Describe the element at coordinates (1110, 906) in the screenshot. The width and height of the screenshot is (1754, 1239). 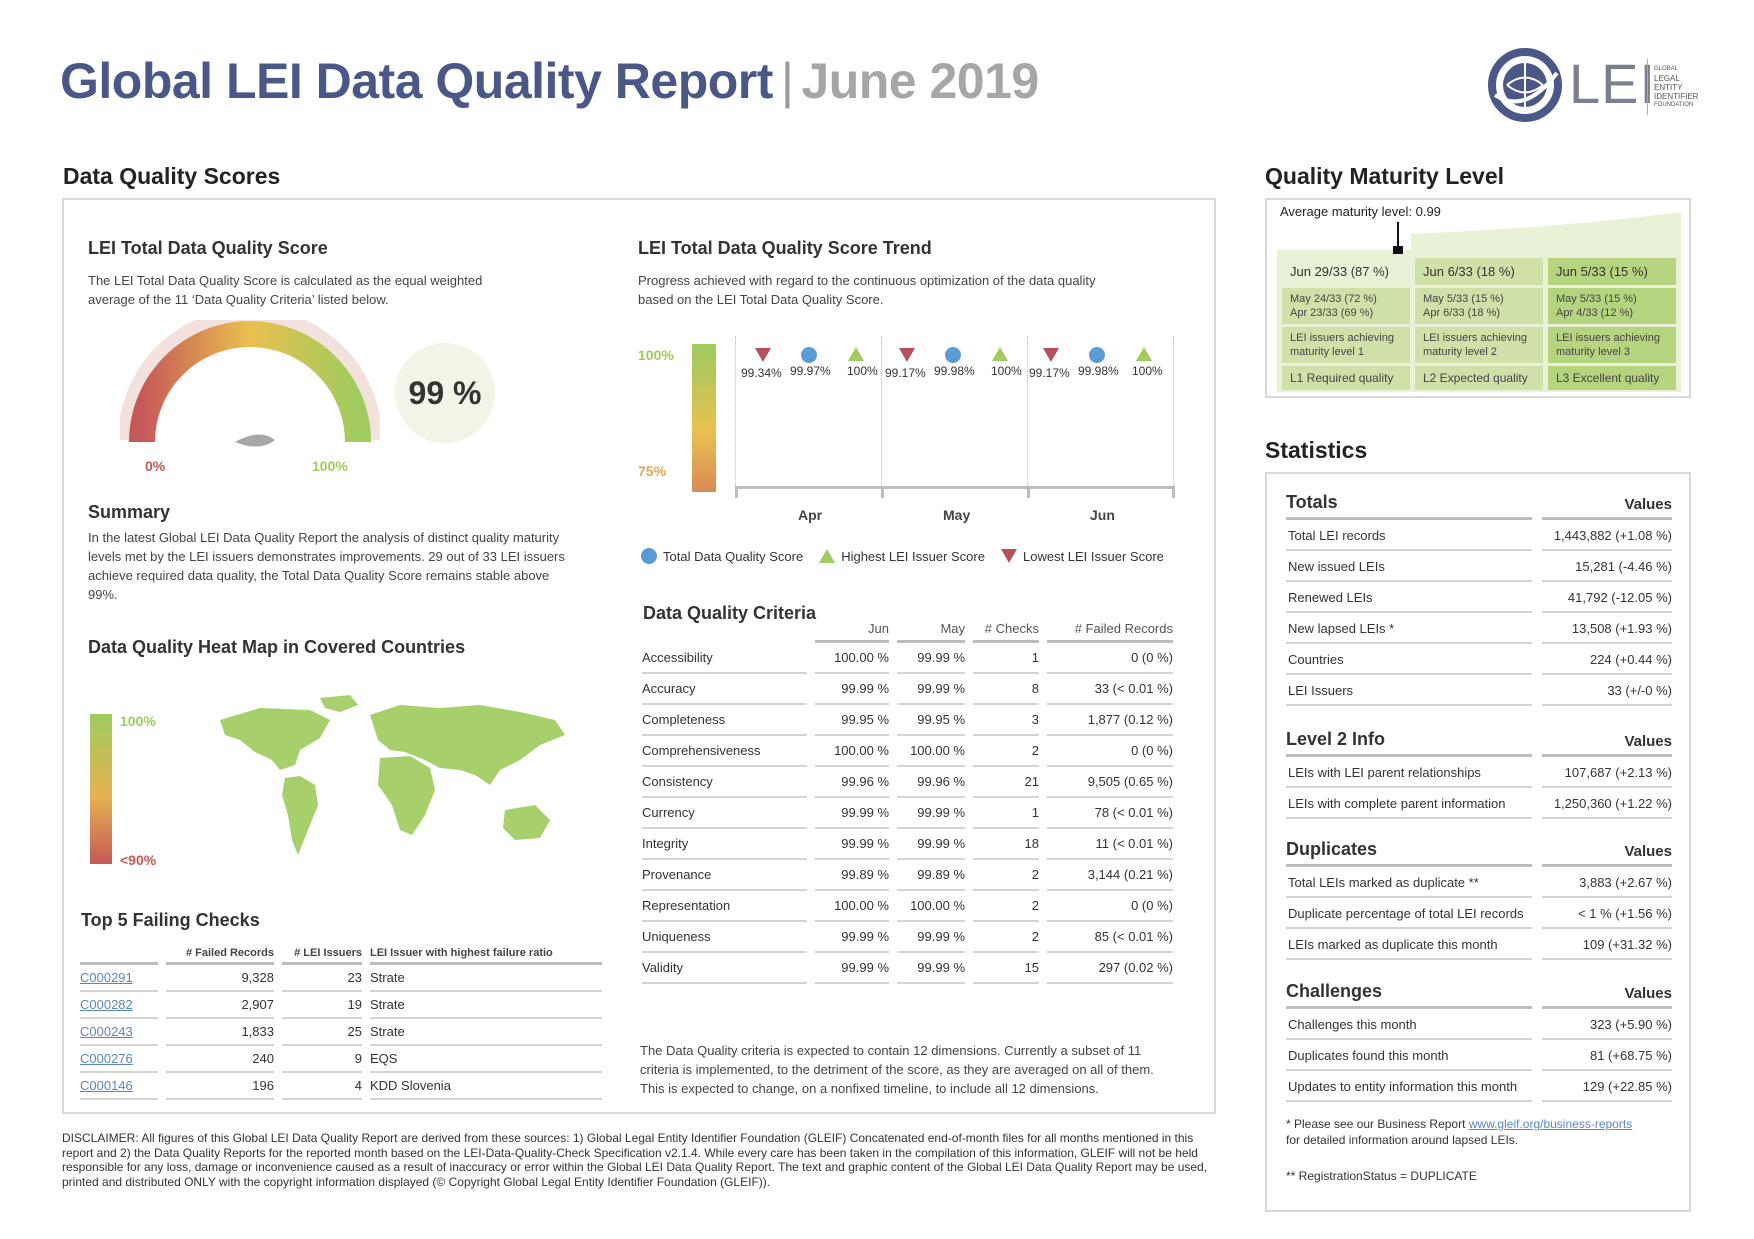
I see `failed-cell: 0 (0 %)` at that location.